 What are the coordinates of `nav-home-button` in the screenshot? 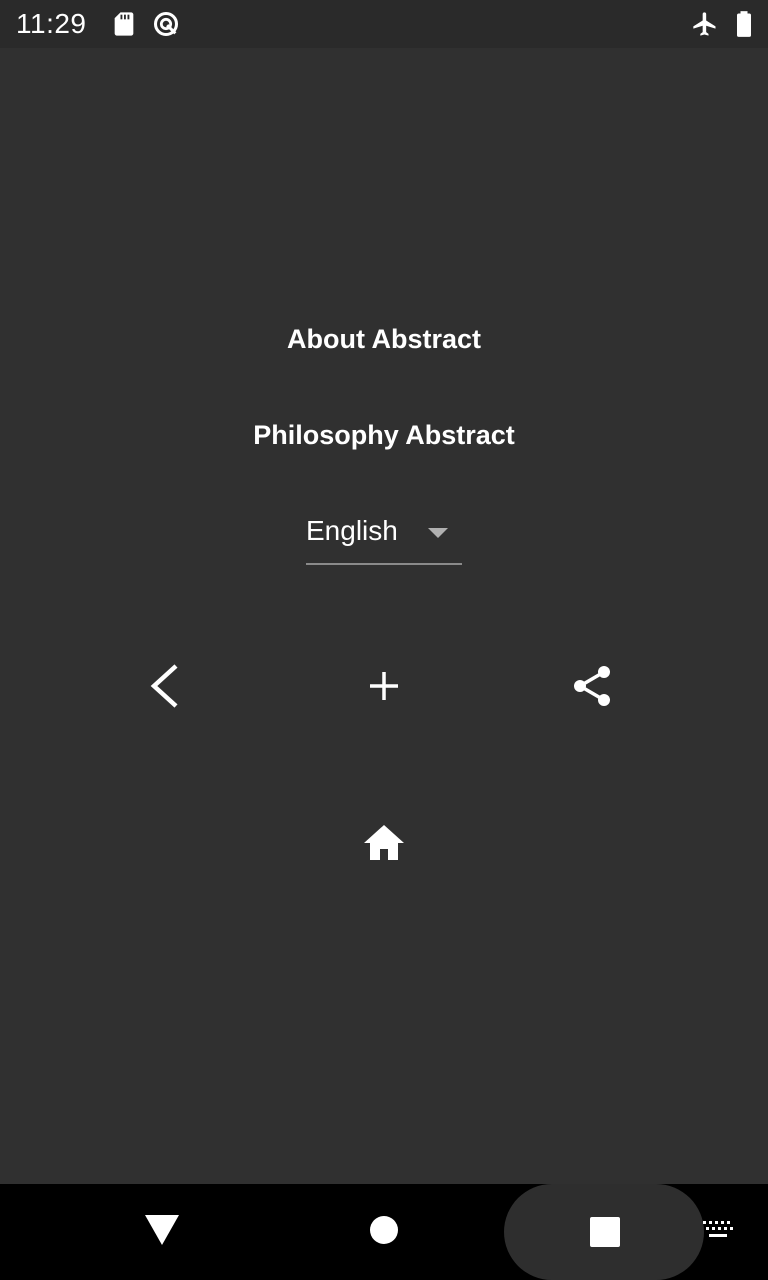 It's located at (384, 1232).